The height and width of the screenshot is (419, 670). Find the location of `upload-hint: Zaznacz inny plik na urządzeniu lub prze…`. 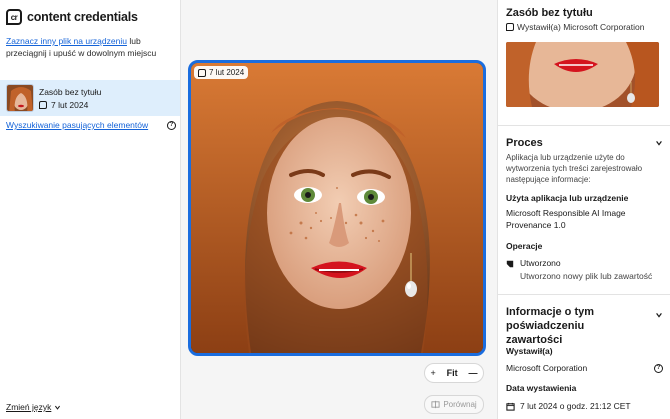

upload-hint: Zaznacz inny plik na urządzeniu lub prze… is located at coordinates (90, 53).